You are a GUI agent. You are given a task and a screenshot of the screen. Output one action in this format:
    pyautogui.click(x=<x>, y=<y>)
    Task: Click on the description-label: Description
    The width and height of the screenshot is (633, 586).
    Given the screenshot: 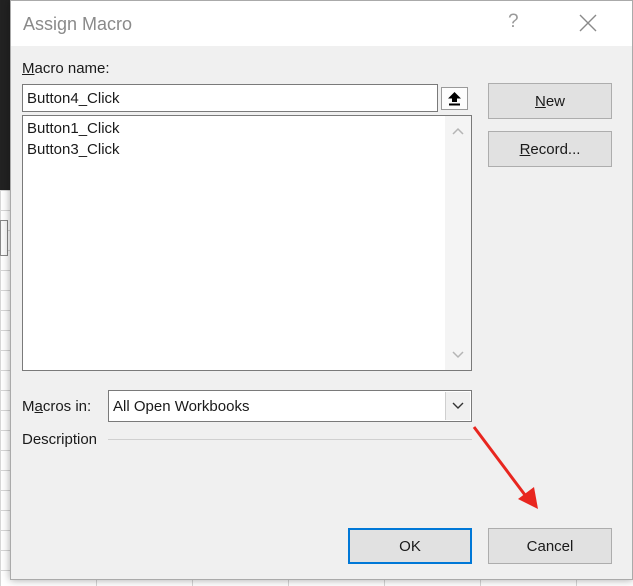 What is the action you would take?
    pyautogui.click(x=60, y=439)
    